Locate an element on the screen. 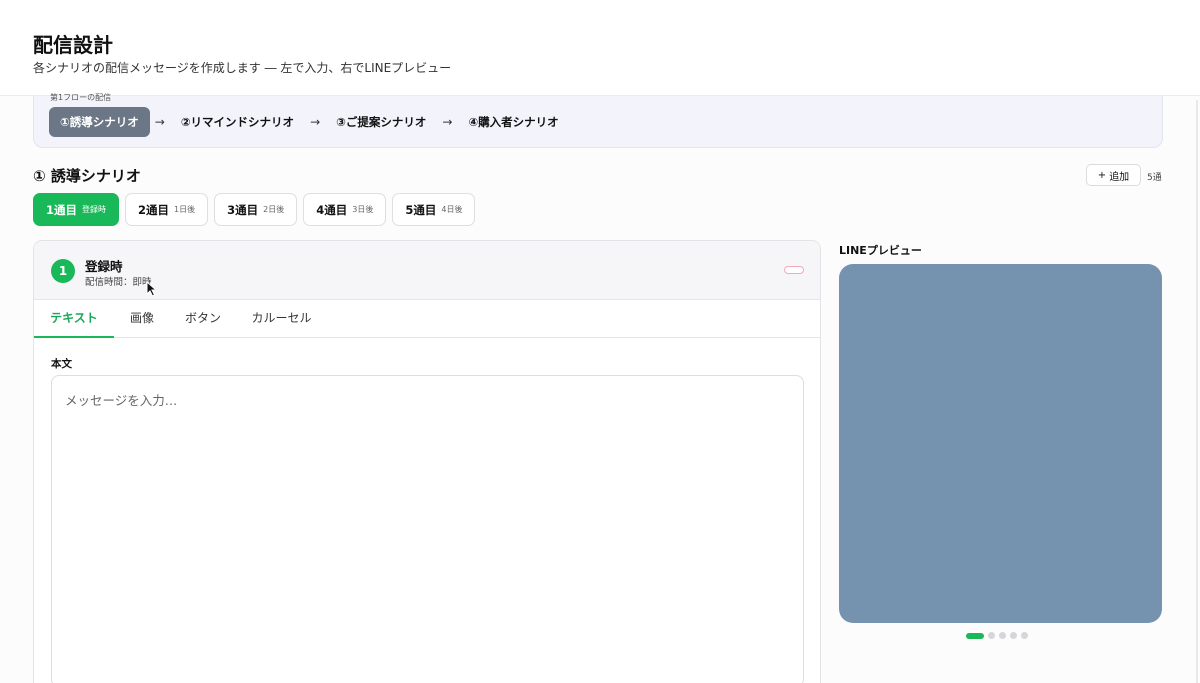  message-tab-timing: 登録時 is located at coordinates (94, 209).